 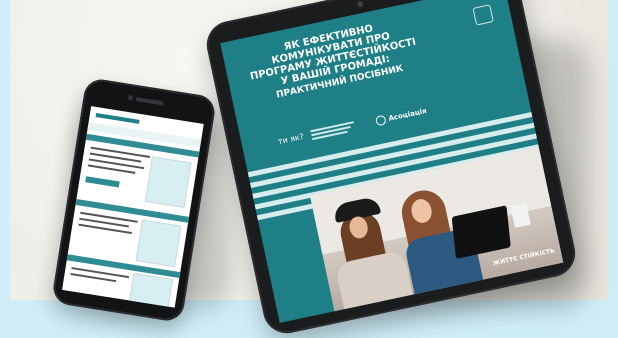 What do you see at coordinates (360, 4) in the screenshot?
I see `tablet-camera` at bounding box center [360, 4].